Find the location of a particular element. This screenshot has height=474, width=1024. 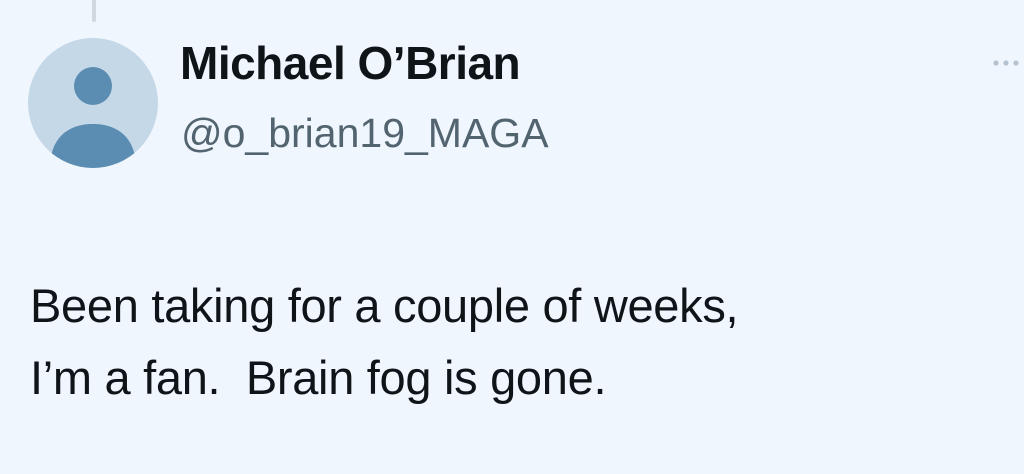

default-user-icon is located at coordinates (93, 117).